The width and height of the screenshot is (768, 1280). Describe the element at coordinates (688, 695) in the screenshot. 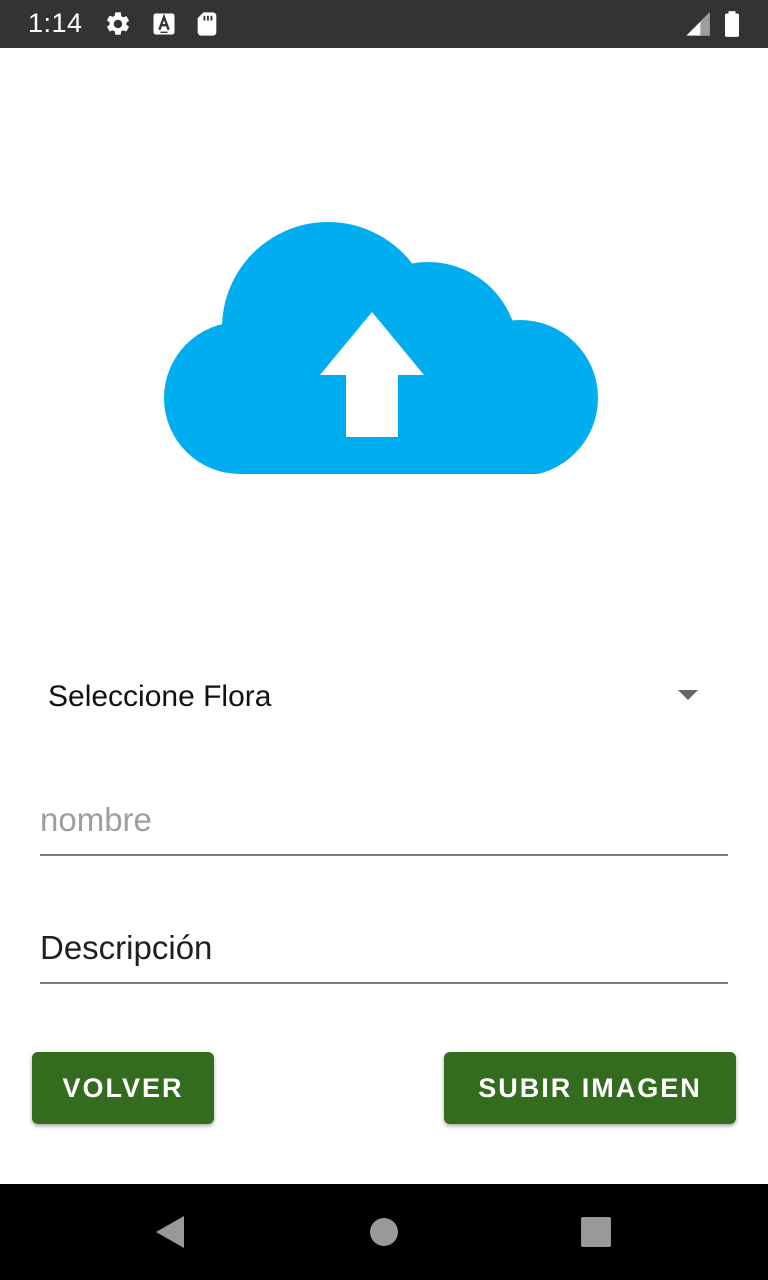

I see `dropdown-arrow-icon` at that location.